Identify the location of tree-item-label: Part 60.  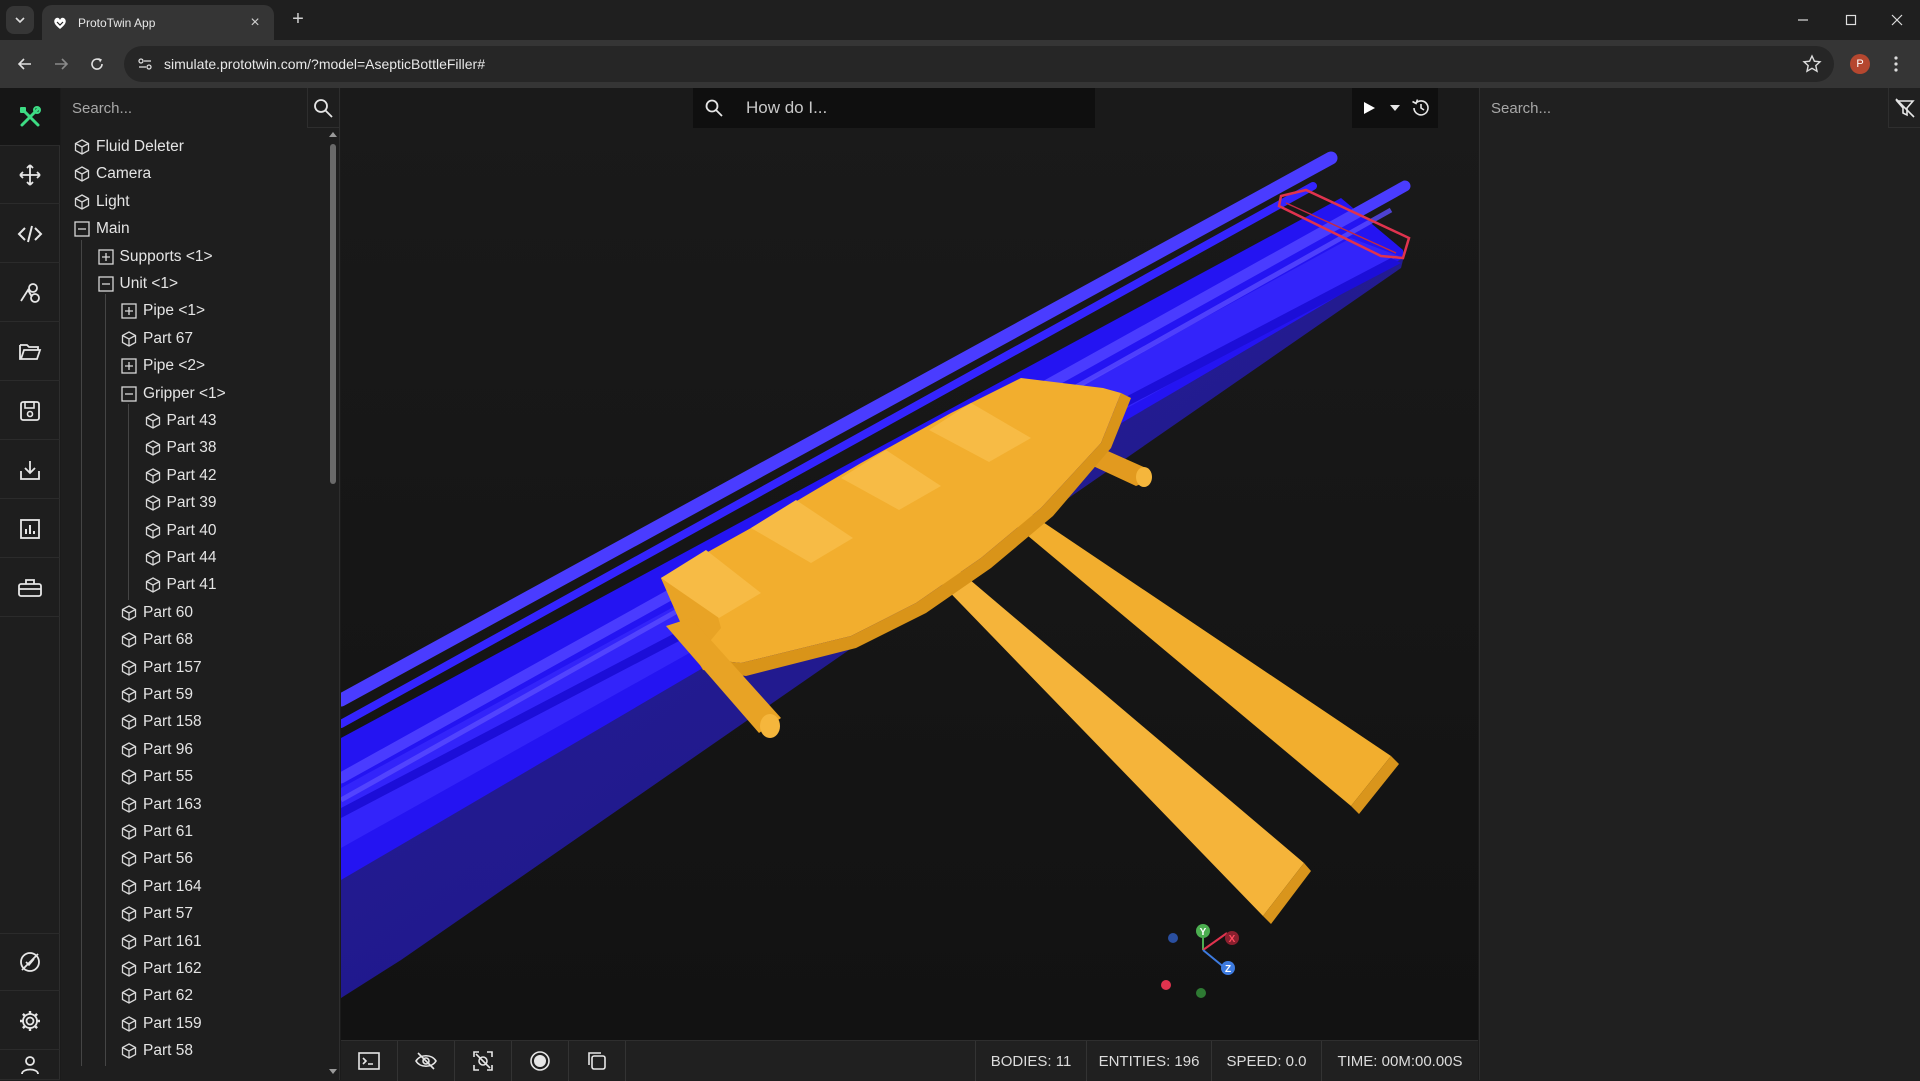
(168, 612).